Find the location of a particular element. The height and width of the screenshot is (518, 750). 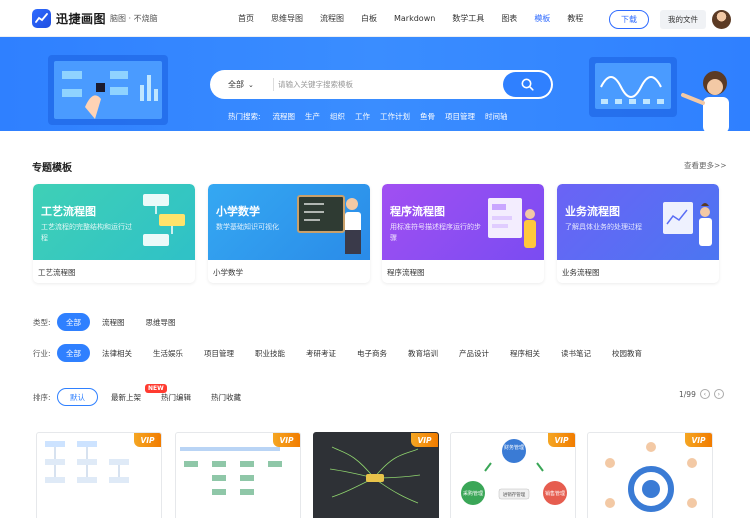

sort-filter-row: 排序: 默认 最新上架 热门编辑 热门收藏 is located at coordinates (141, 397).